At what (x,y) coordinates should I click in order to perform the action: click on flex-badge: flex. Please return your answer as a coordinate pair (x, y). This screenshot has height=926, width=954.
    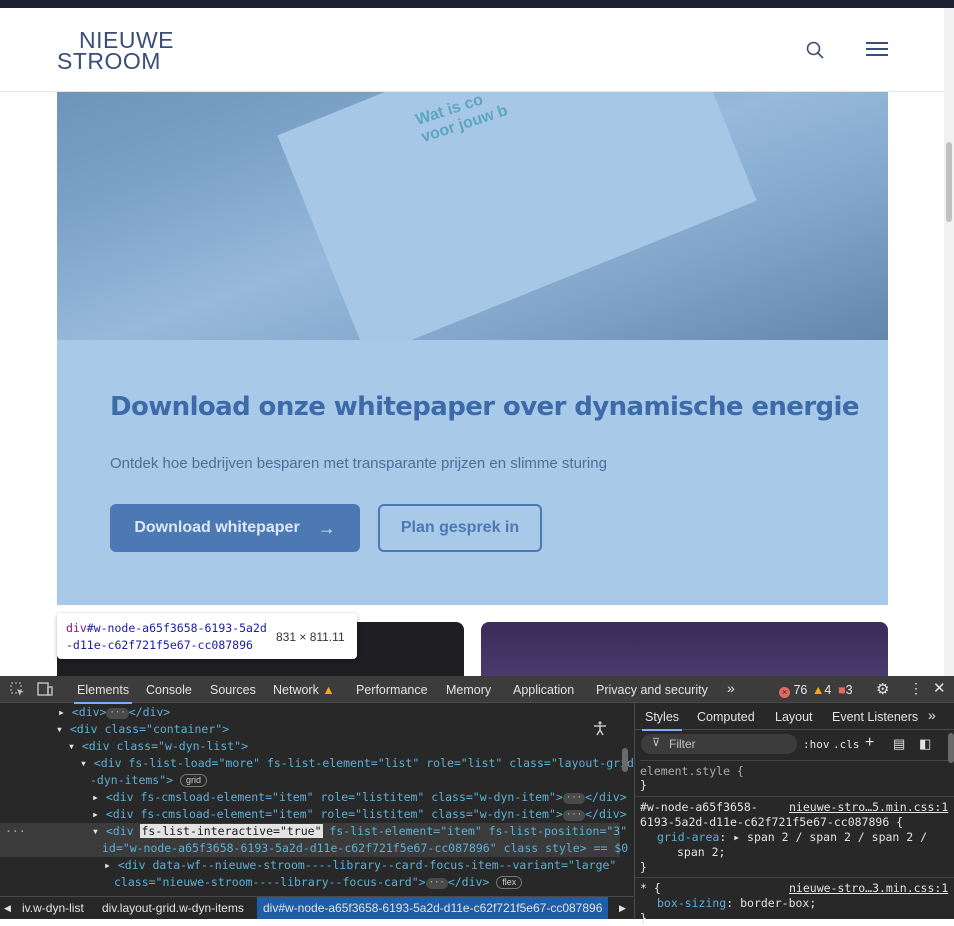
    Looking at the image, I should click on (509, 882).